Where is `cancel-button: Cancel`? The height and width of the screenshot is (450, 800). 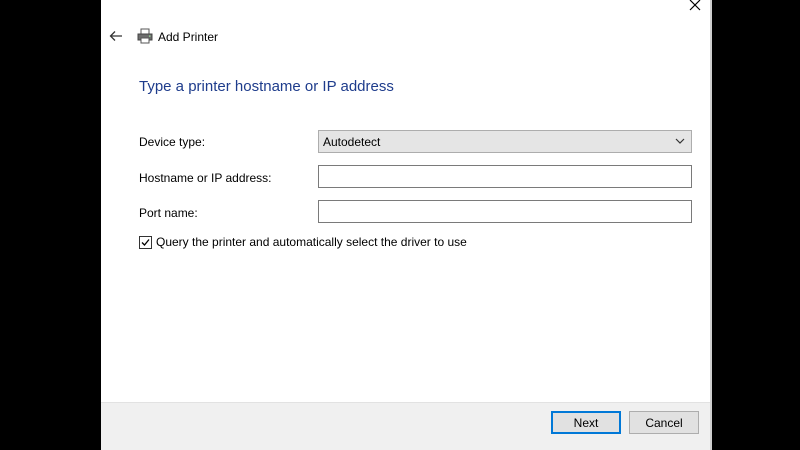
cancel-button: Cancel is located at coordinates (664, 422).